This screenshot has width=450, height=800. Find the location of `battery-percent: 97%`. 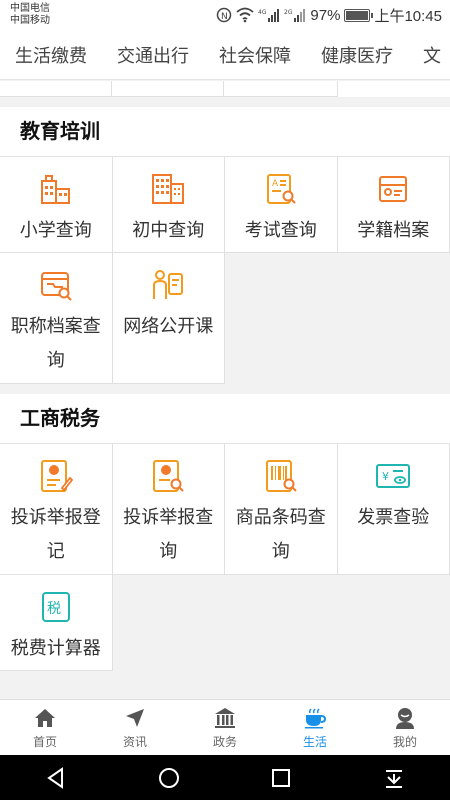

battery-percent: 97% is located at coordinates (325, 15).